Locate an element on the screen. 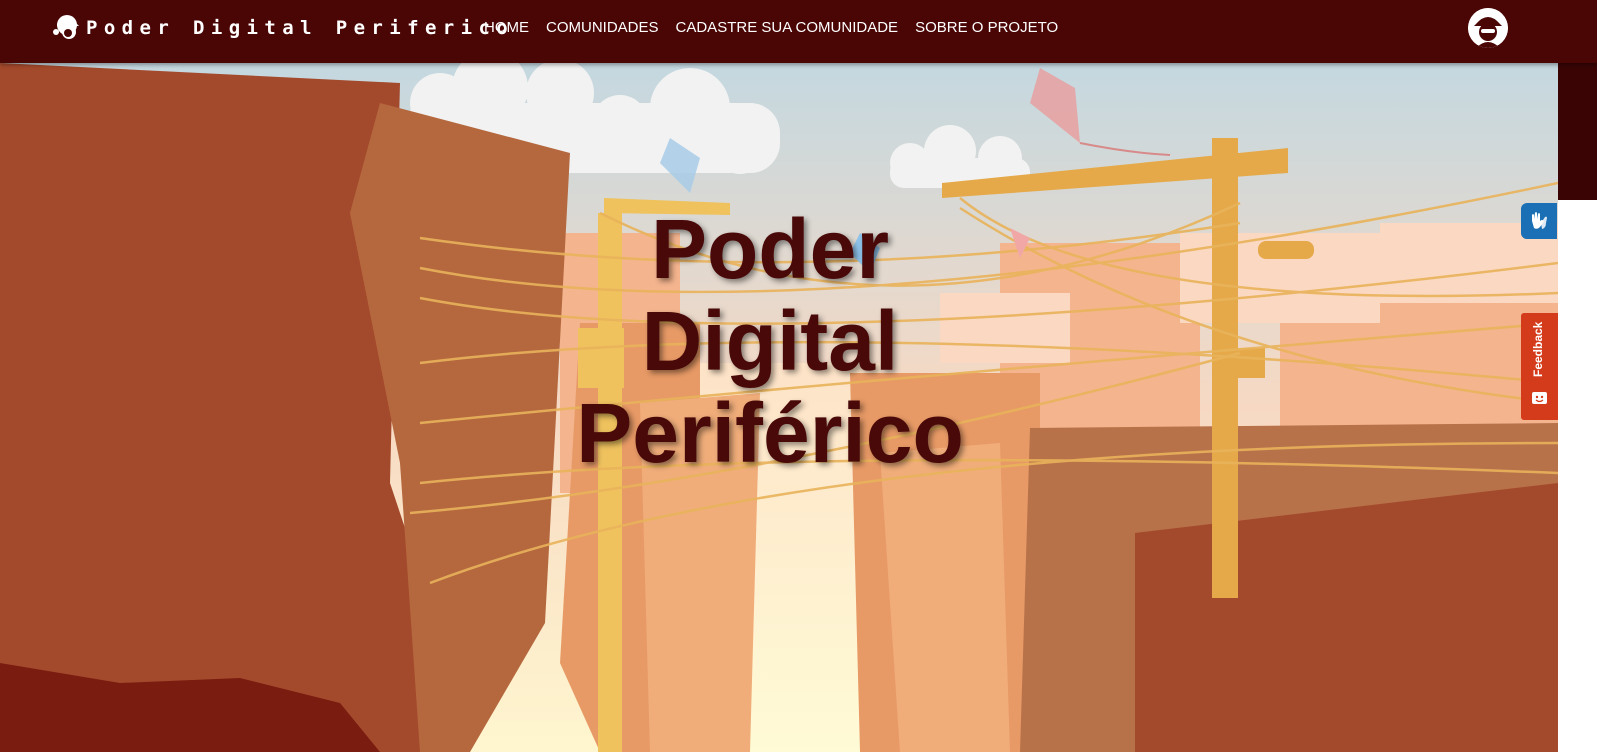 Image resolution: width=1597 pixels, height=752 pixels. brand-title: Poder Digital Periferico is located at coordinates (300, 28).